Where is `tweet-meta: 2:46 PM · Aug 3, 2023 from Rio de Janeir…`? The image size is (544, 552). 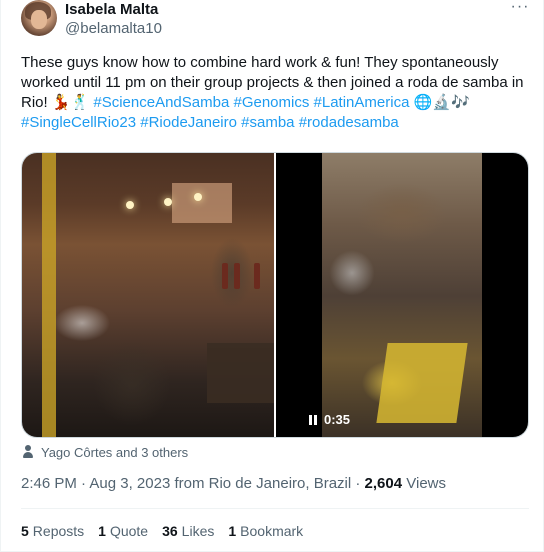 tweet-meta: 2:46 PM · Aug 3, 2023 from Rio de Janeir… is located at coordinates (233, 484).